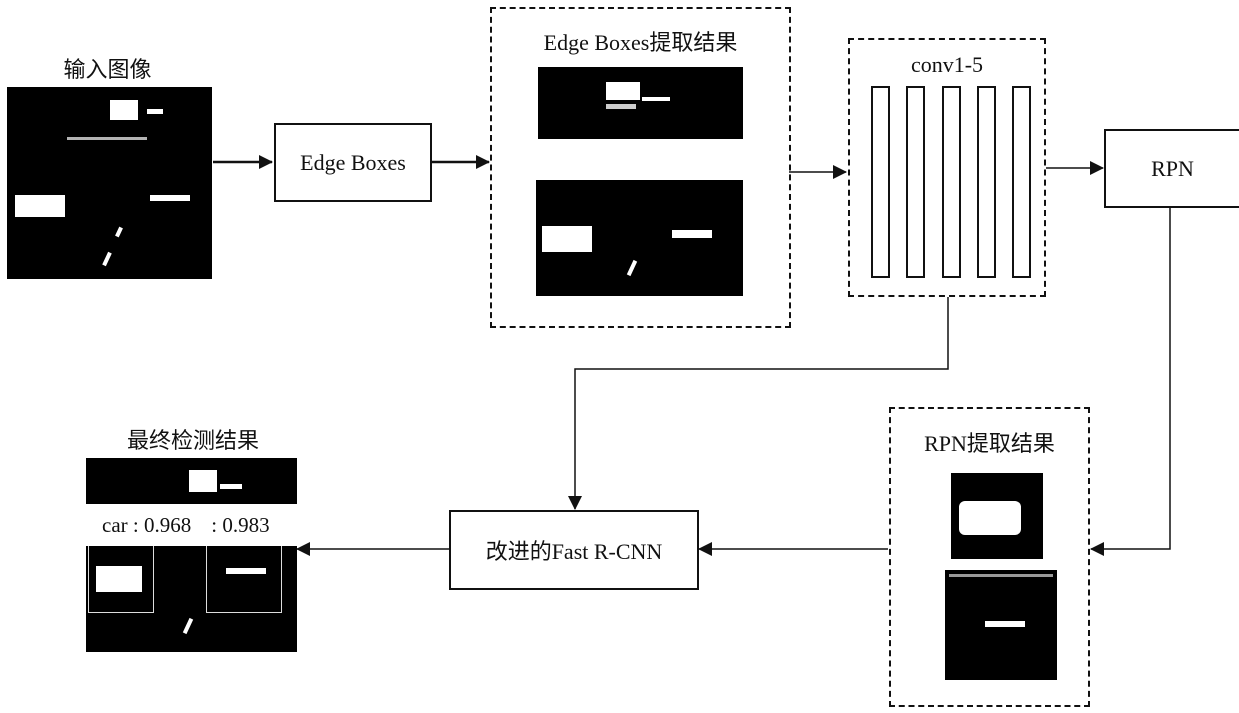 The height and width of the screenshot is (713, 1239). I want to click on edge-boxes-label: Edge Boxes, so click(353, 162).